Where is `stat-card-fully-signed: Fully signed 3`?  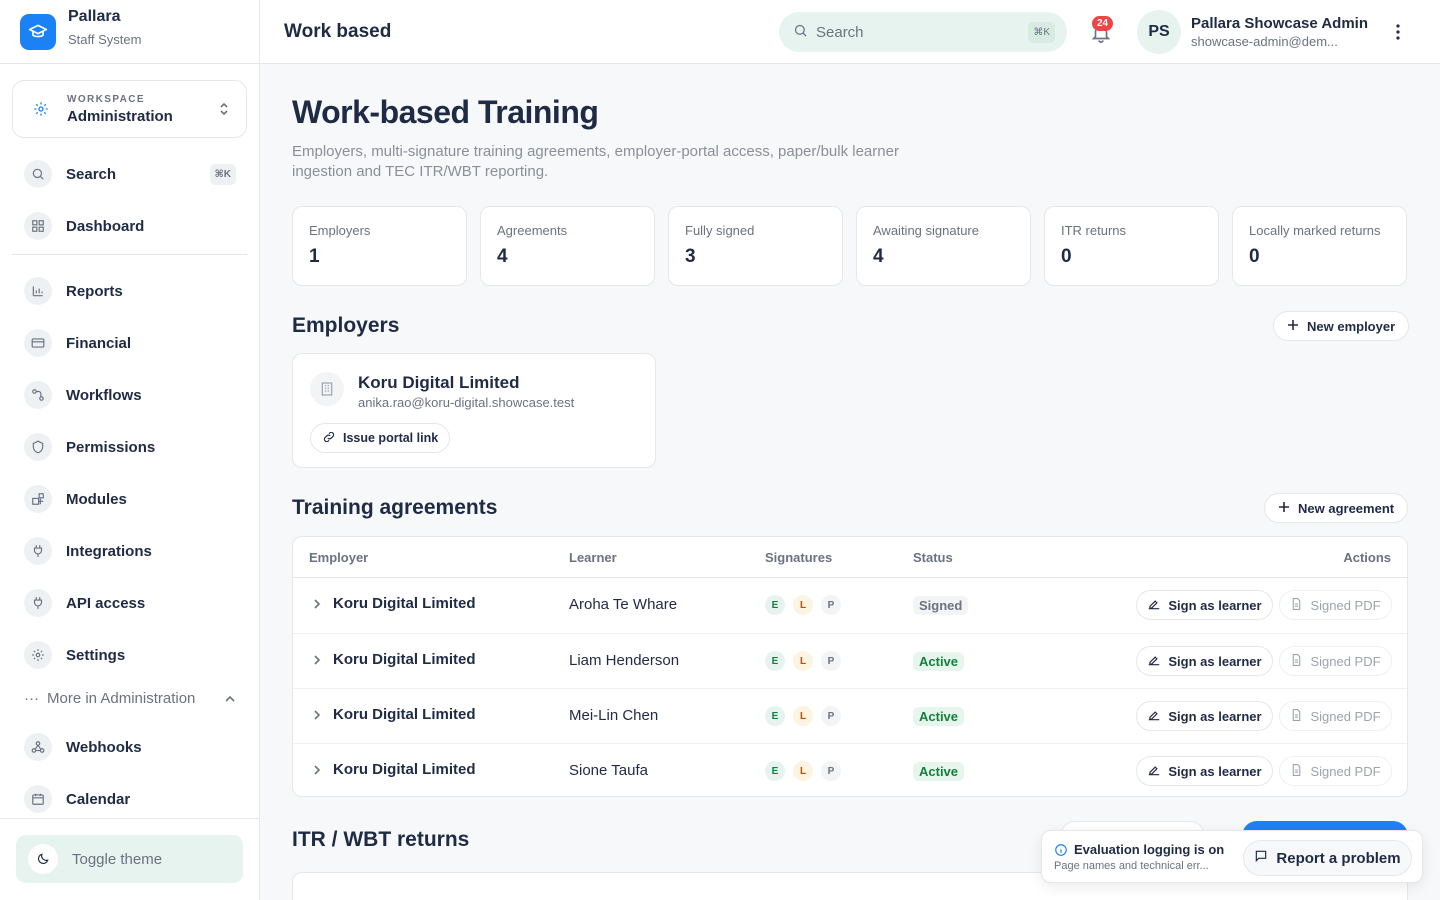
stat-card-fully-signed: Fully signed 3 is located at coordinates (755, 246).